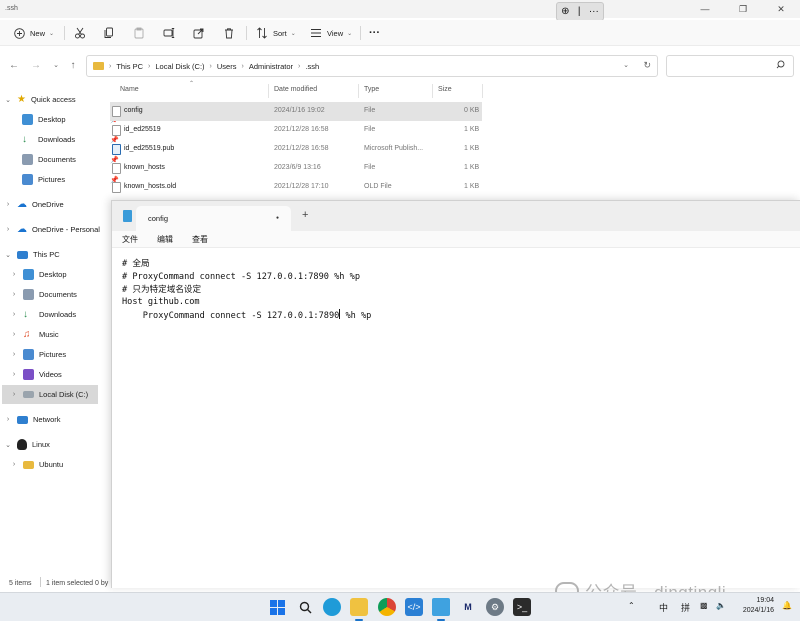 This screenshot has width=800, height=621. I want to click on cut-button, so click(80, 33).